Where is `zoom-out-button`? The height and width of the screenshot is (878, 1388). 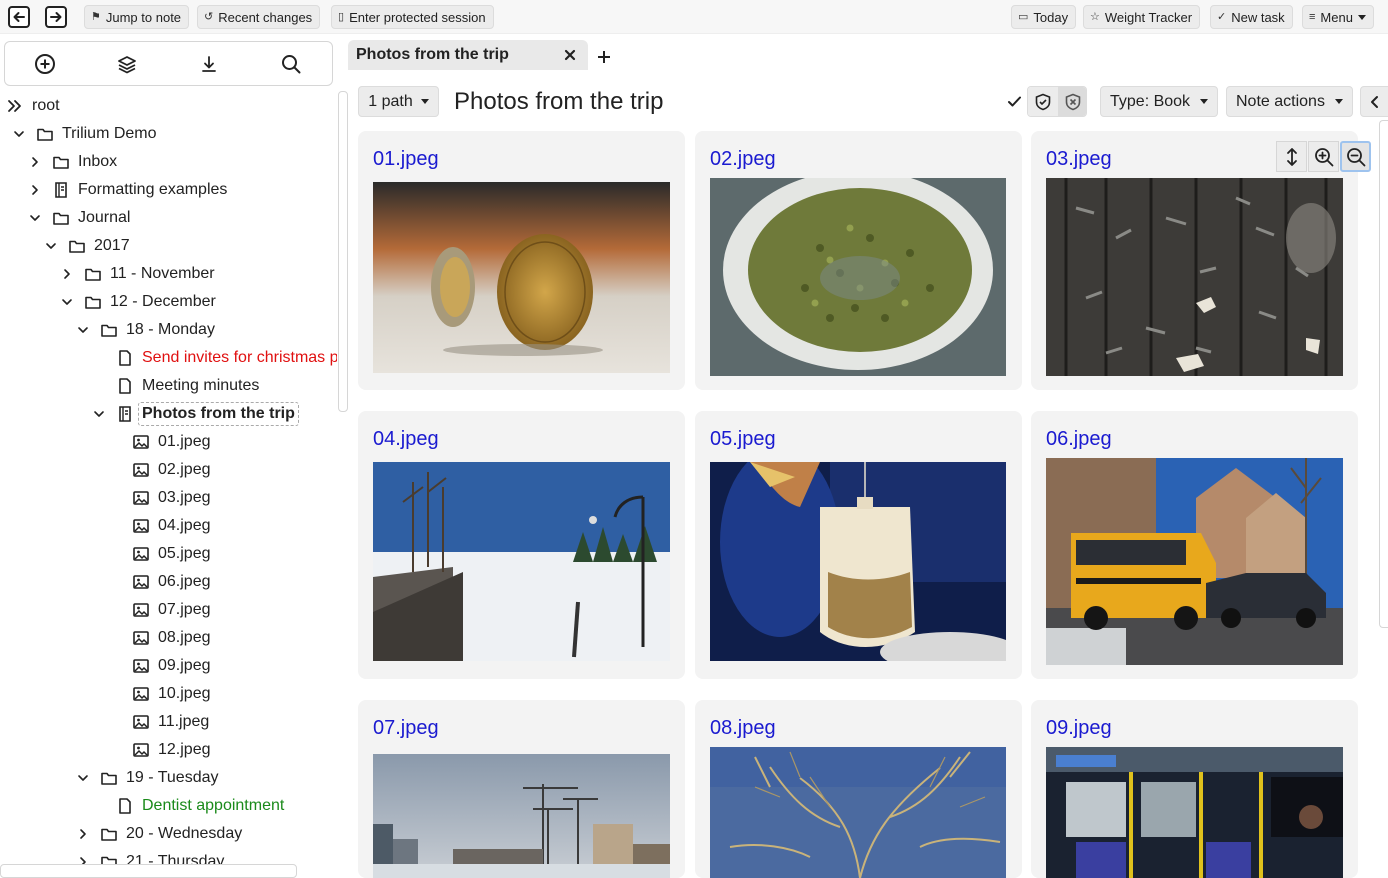 zoom-out-button is located at coordinates (1355, 156).